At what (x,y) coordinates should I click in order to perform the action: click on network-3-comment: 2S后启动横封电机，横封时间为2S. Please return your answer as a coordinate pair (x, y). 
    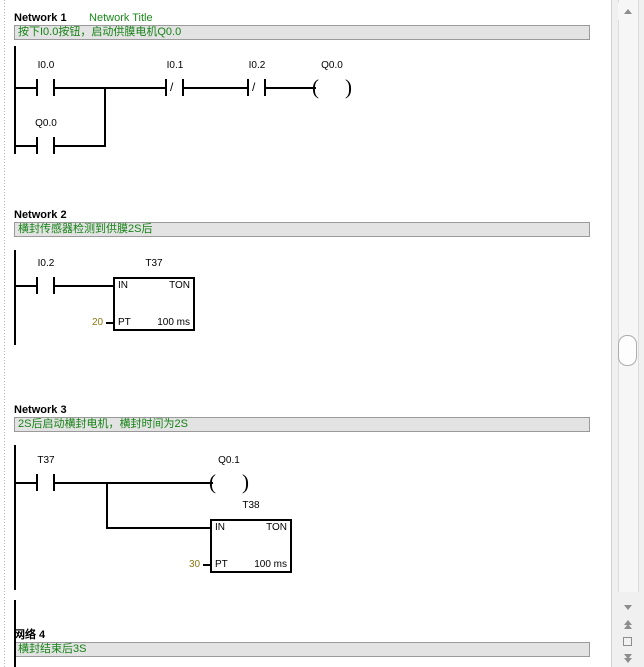
    Looking at the image, I should click on (302, 424).